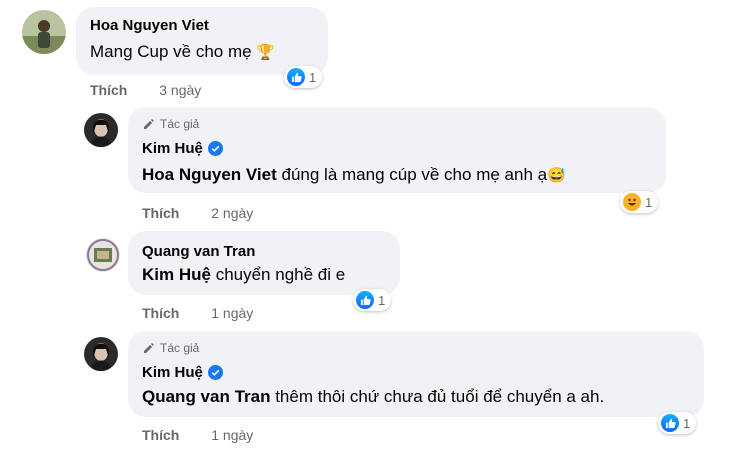 The width and height of the screenshot is (740, 451). I want to click on comment-body: đúng là mang cúp về cho mẹ anh ạ, so click(412, 174).